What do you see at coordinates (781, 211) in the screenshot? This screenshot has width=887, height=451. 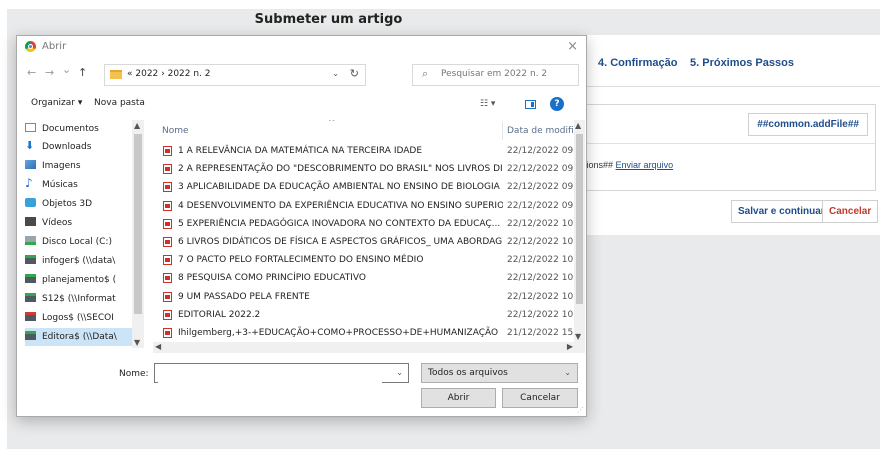 I see `save-continue-button: Salvar e continuar` at bounding box center [781, 211].